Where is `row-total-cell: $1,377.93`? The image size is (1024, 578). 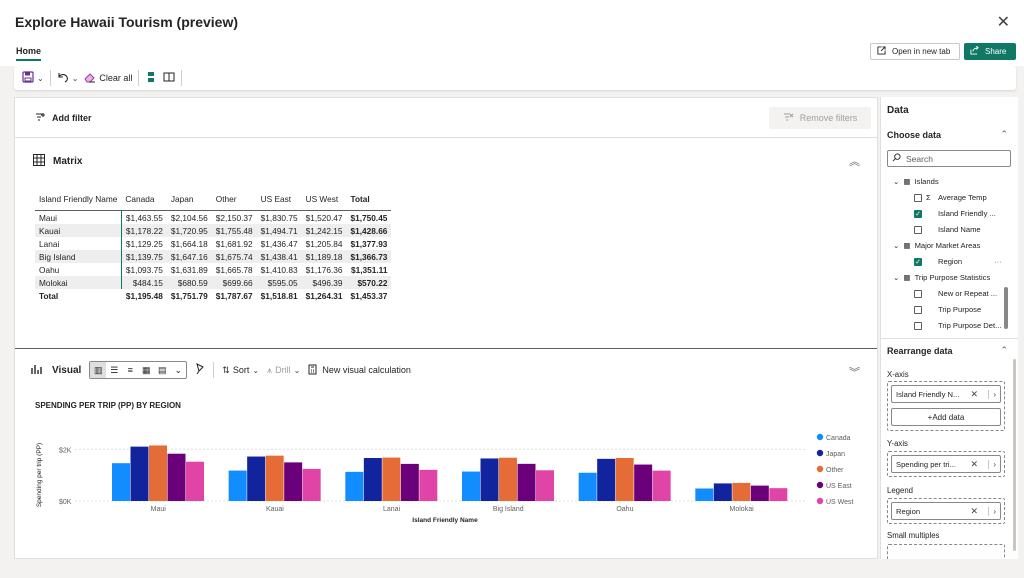 row-total-cell: $1,377.93 is located at coordinates (369, 243).